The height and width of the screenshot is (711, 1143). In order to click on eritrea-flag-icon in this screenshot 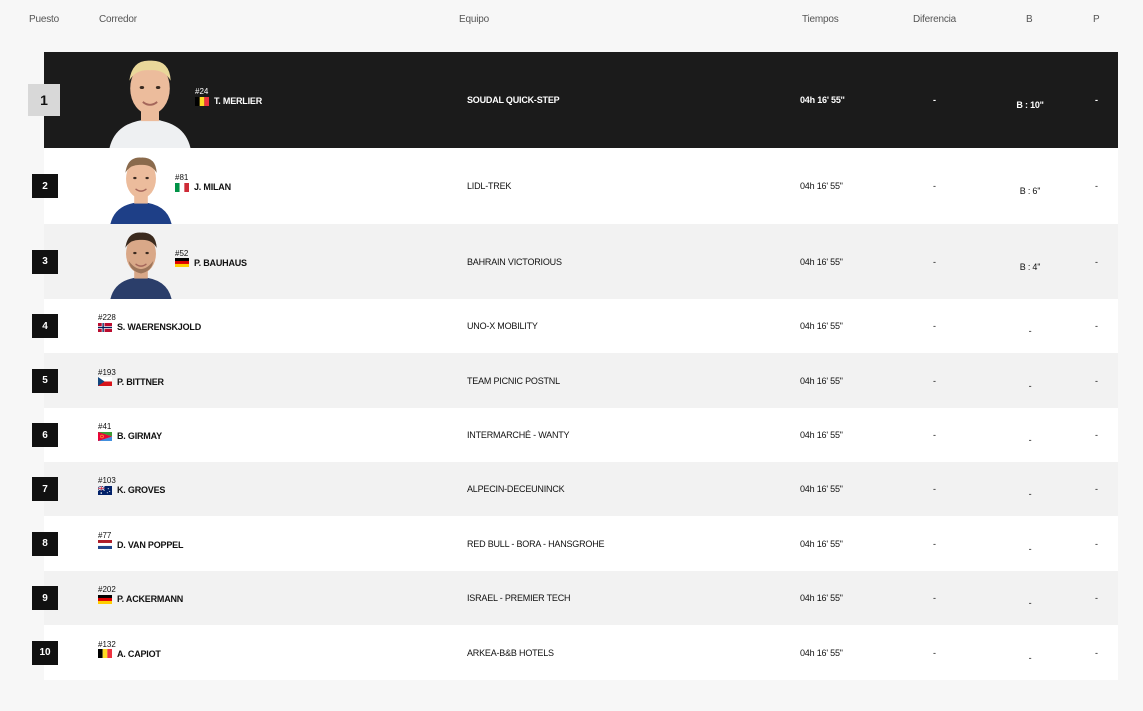, I will do `click(105, 436)`.